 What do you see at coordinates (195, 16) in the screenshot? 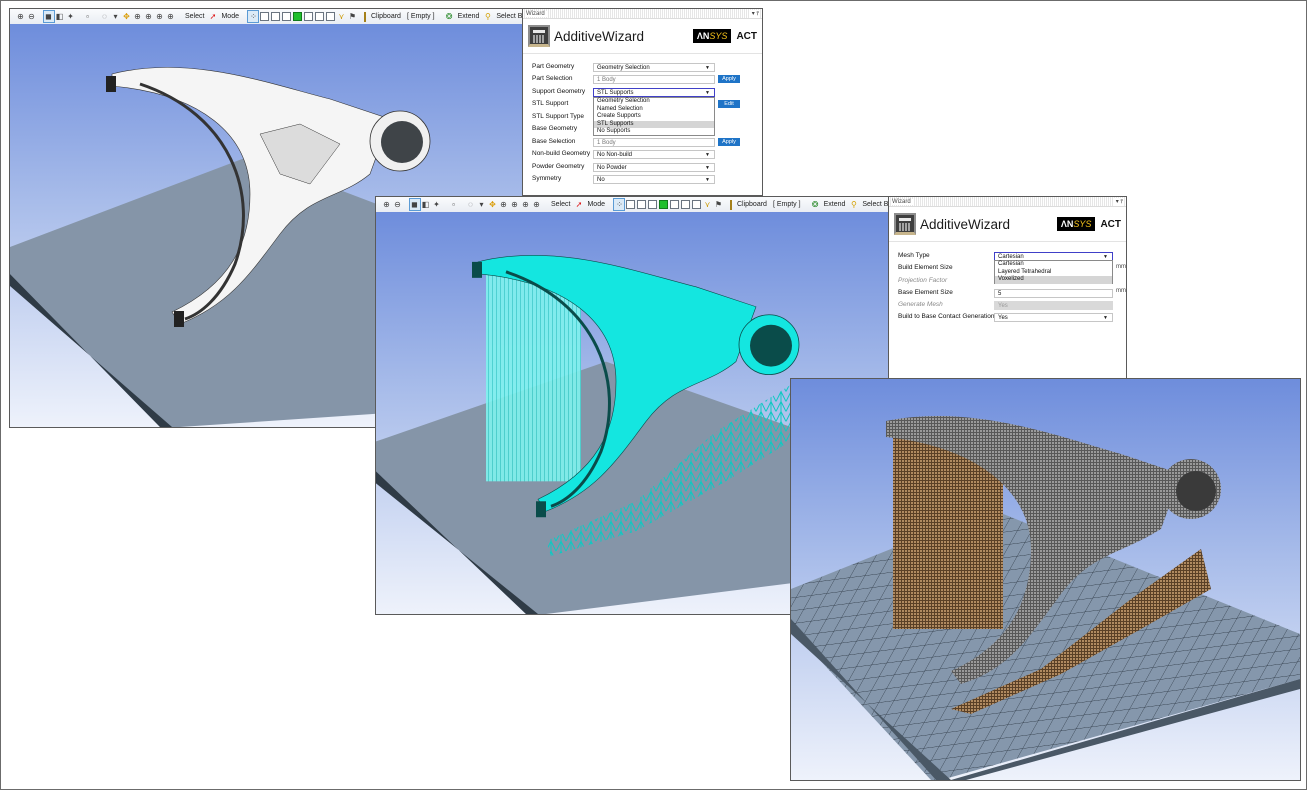
I see `select-label: Select` at bounding box center [195, 16].